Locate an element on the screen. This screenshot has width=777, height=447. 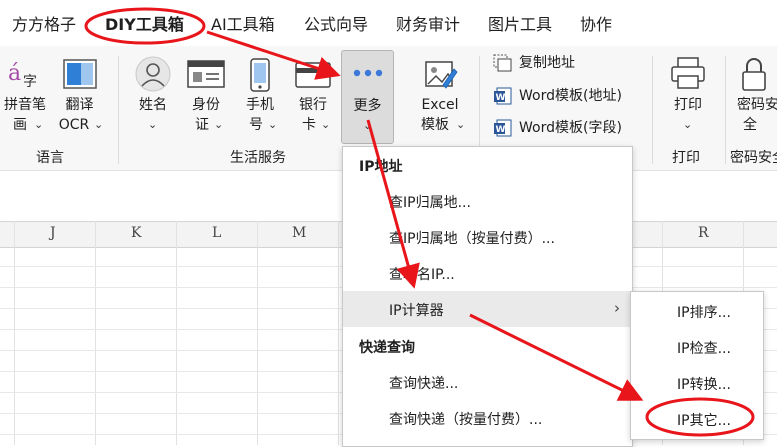
pinyin-icon: á 字 is located at coordinates (22, 74).